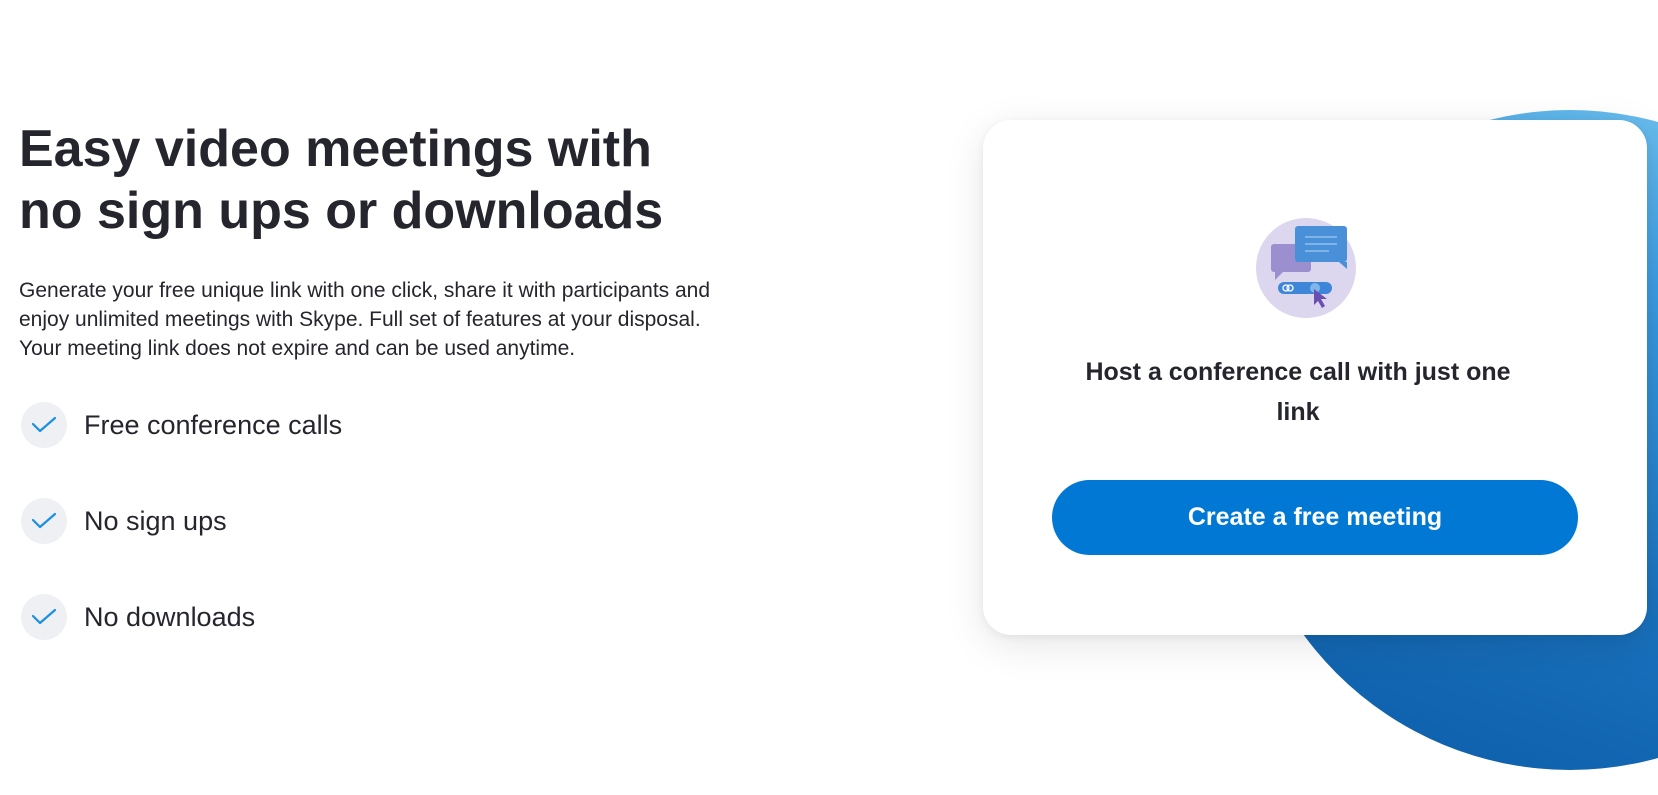  Describe the element at coordinates (170, 616) in the screenshot. I see `feature-label: No downloads` at that location.